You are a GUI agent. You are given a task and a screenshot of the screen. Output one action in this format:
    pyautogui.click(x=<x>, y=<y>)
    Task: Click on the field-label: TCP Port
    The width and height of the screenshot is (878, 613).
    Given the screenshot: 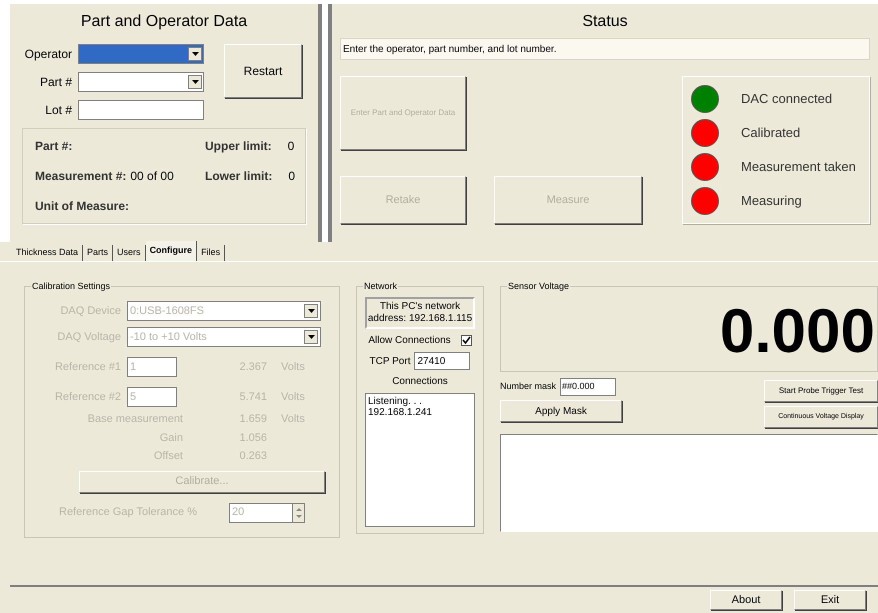 What is the action you would take?
    pyautogui.click(x=390, y=361)
    